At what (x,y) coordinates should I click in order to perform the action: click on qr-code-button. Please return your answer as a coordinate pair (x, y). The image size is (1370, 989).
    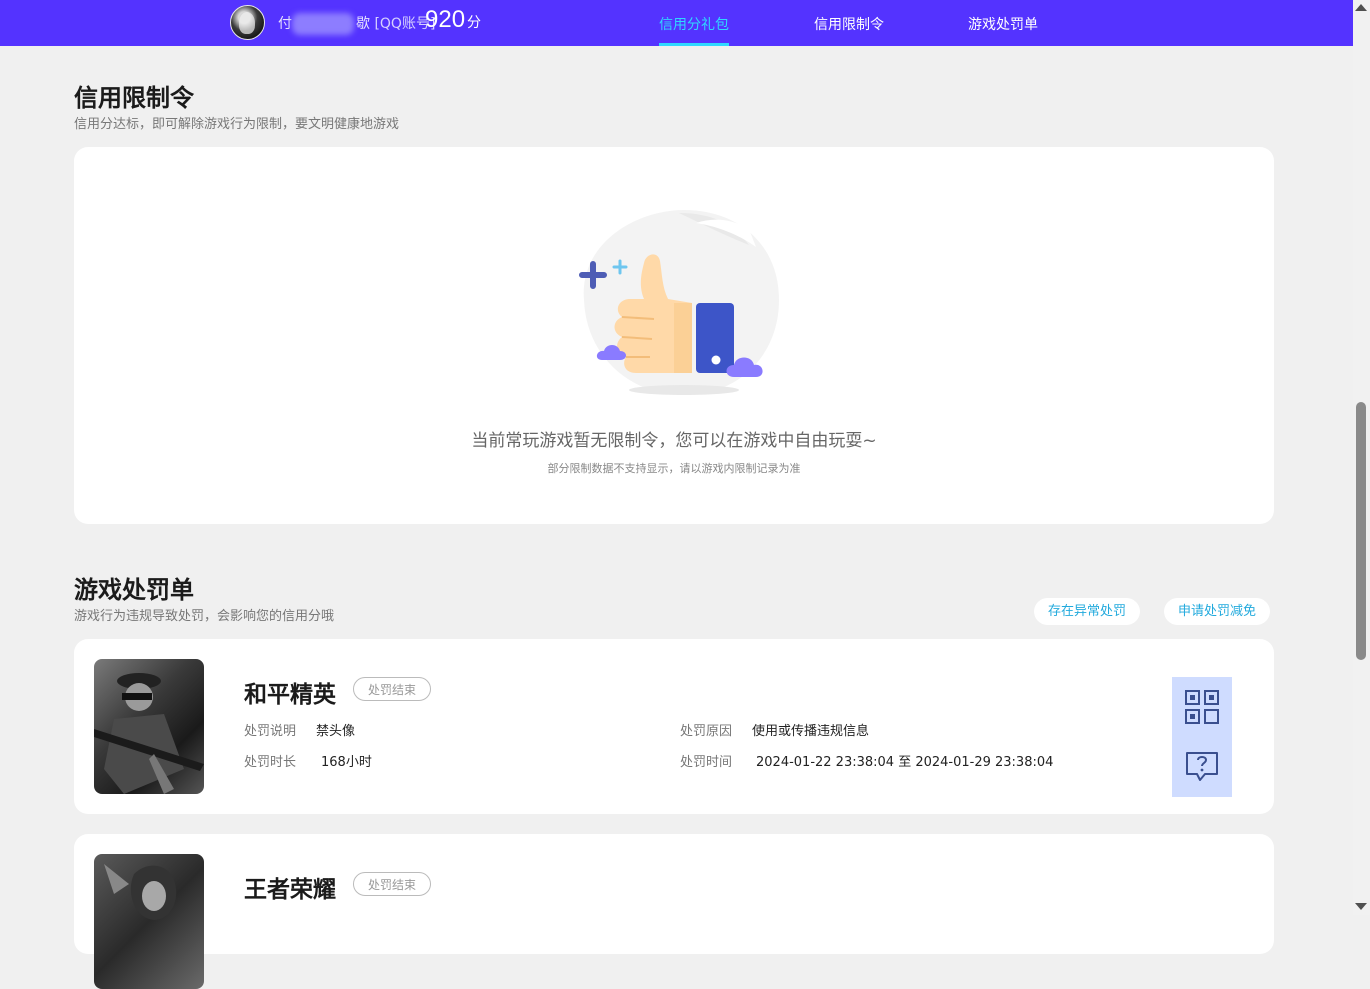
    Looking at the image, I should click on (1202, 707).